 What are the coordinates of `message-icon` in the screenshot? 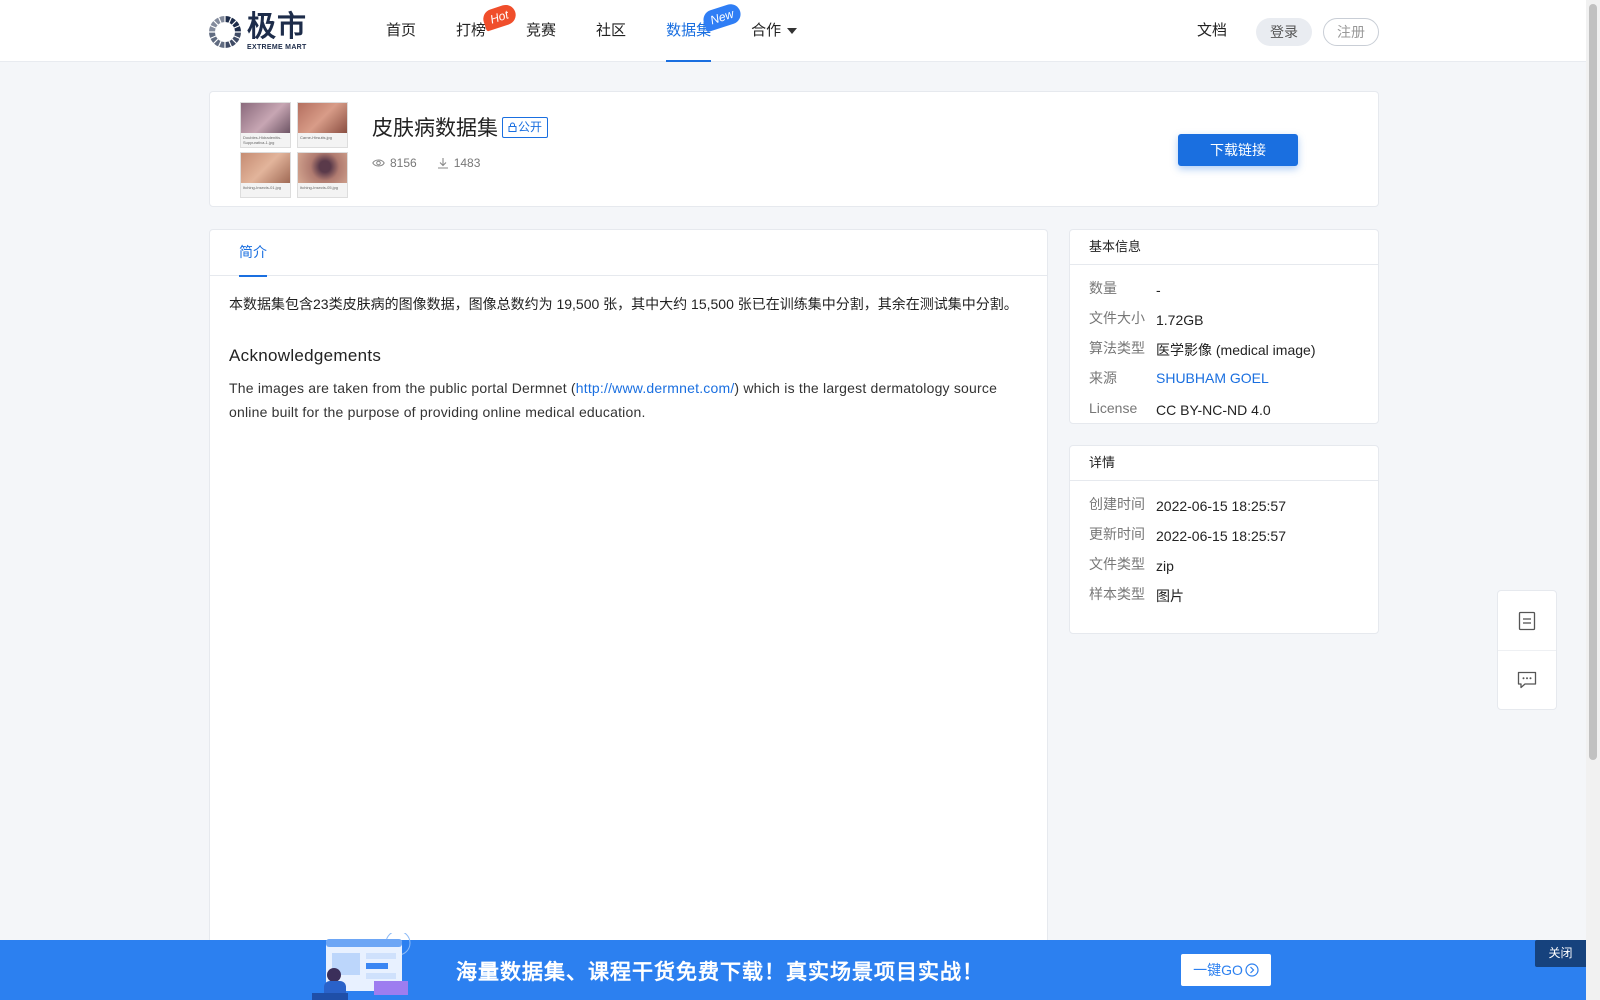 It's located at (1527, 680).